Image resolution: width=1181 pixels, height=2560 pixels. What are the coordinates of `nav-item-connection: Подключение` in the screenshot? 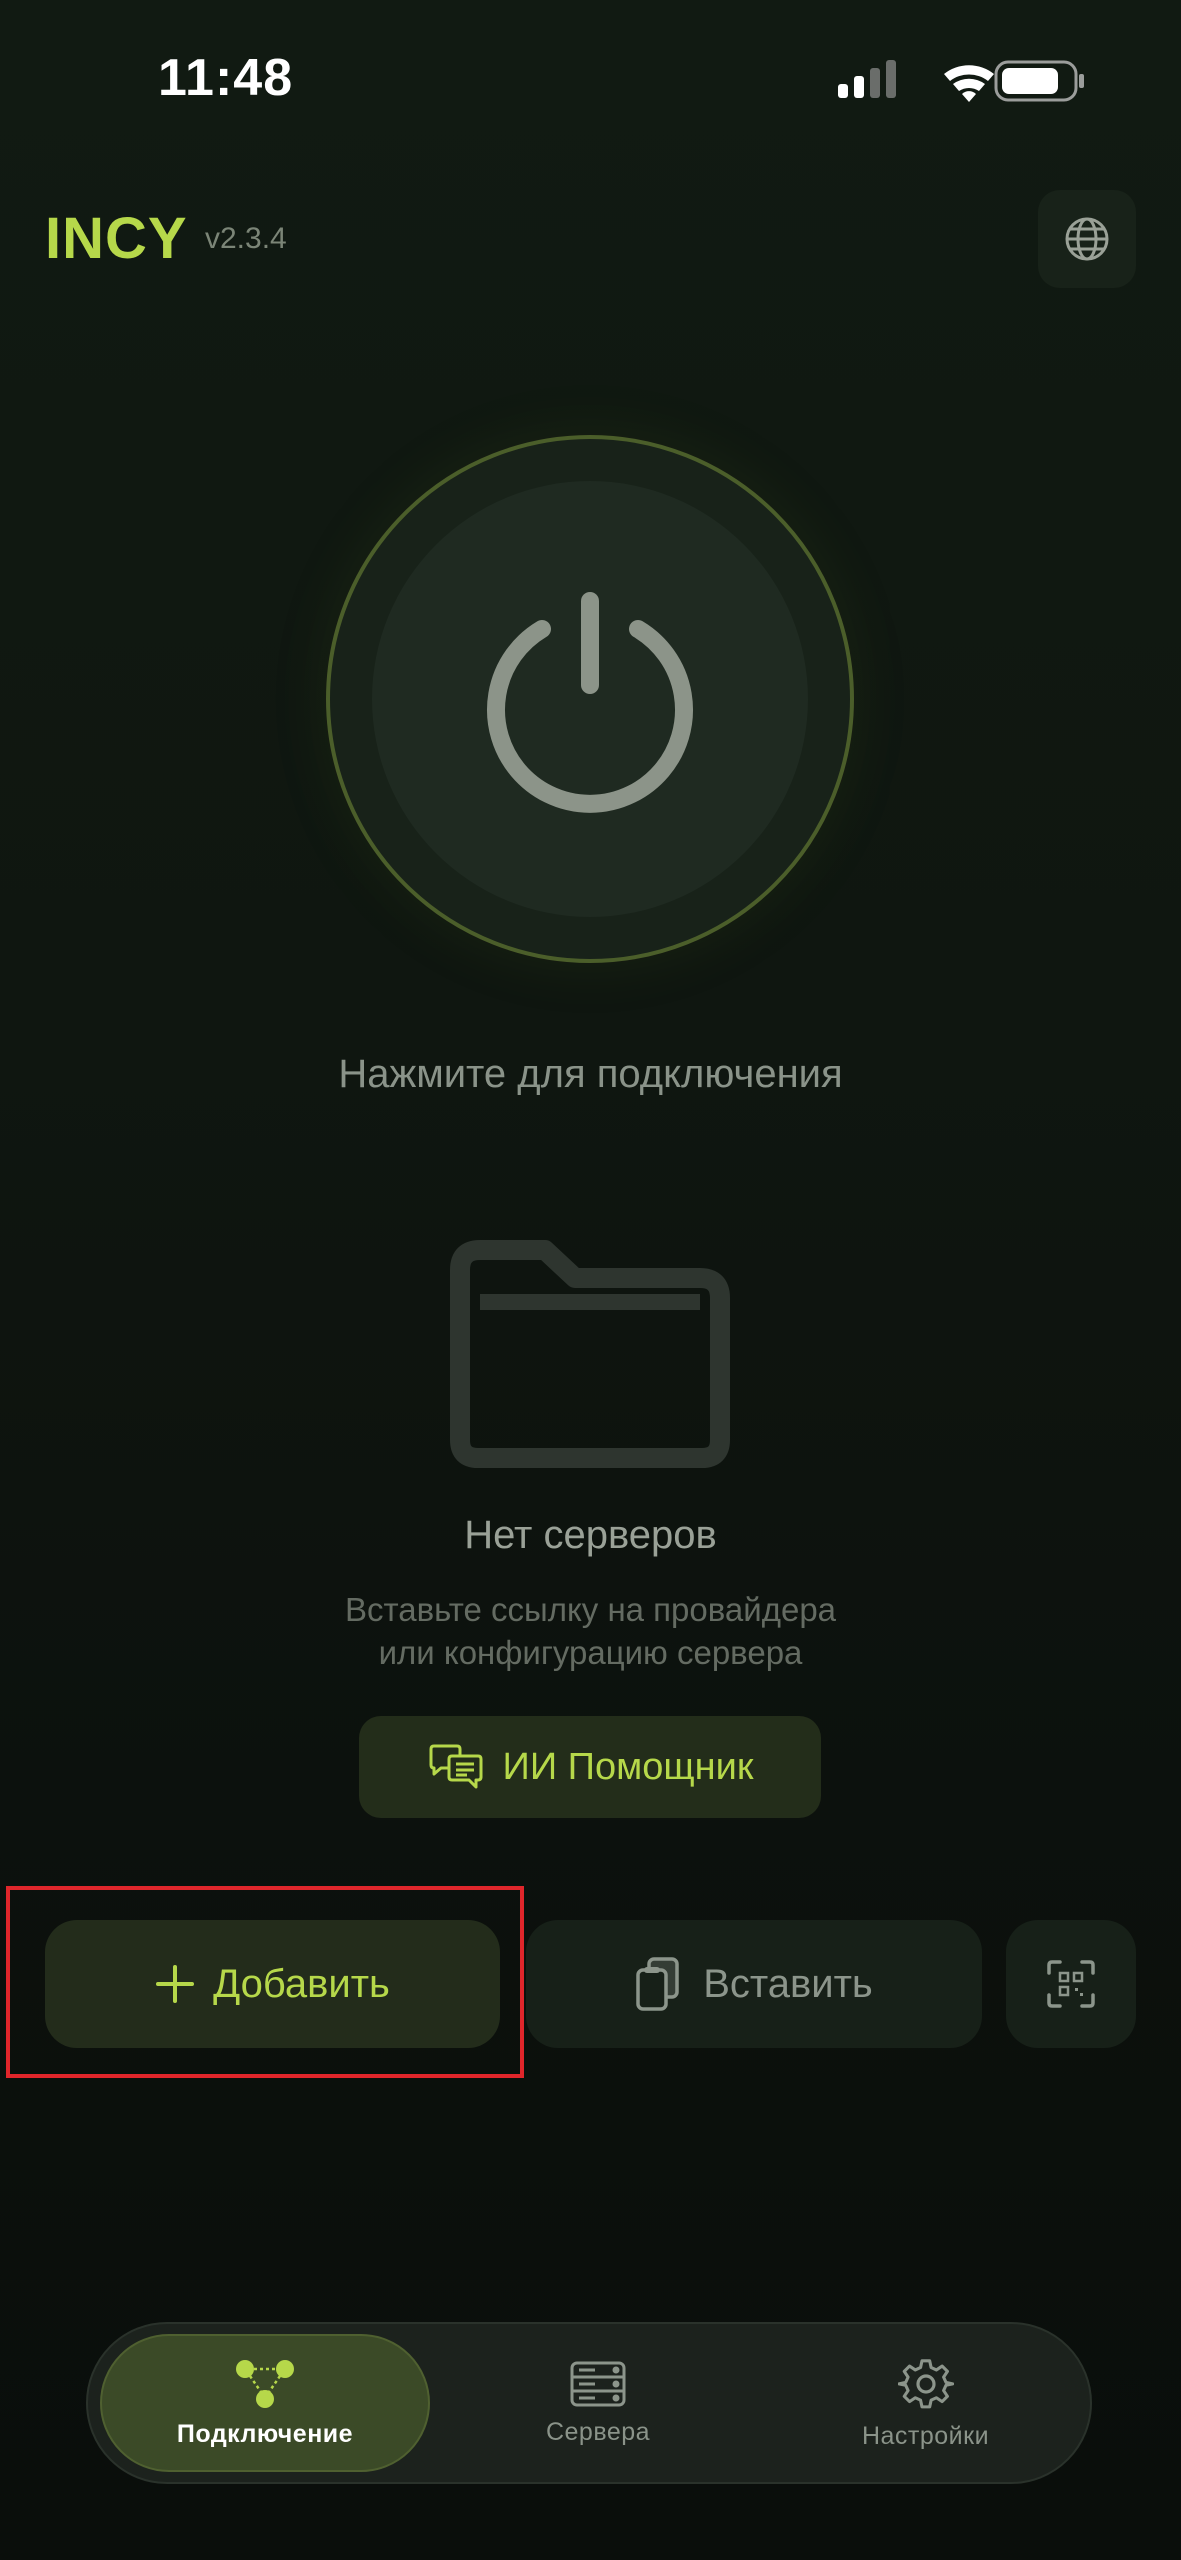 It's located at (265, 2403).